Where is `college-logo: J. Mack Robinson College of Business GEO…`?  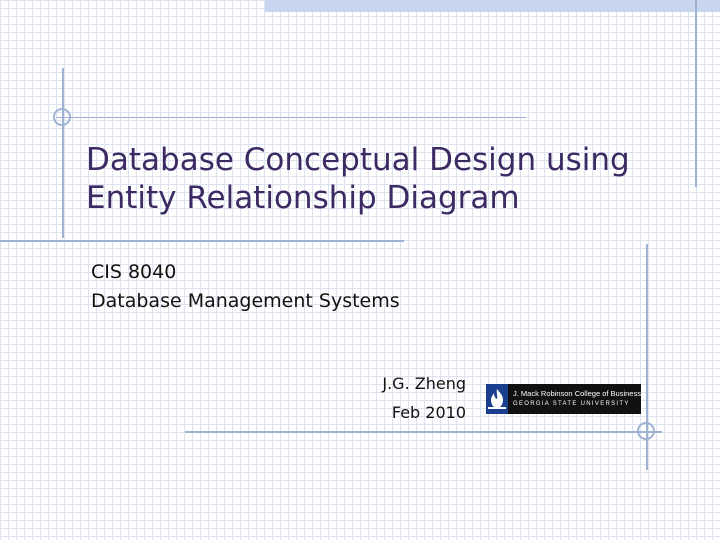
college-logo: J. Mack Robinson College of Business GEO… is located at coordinates (563, 399).